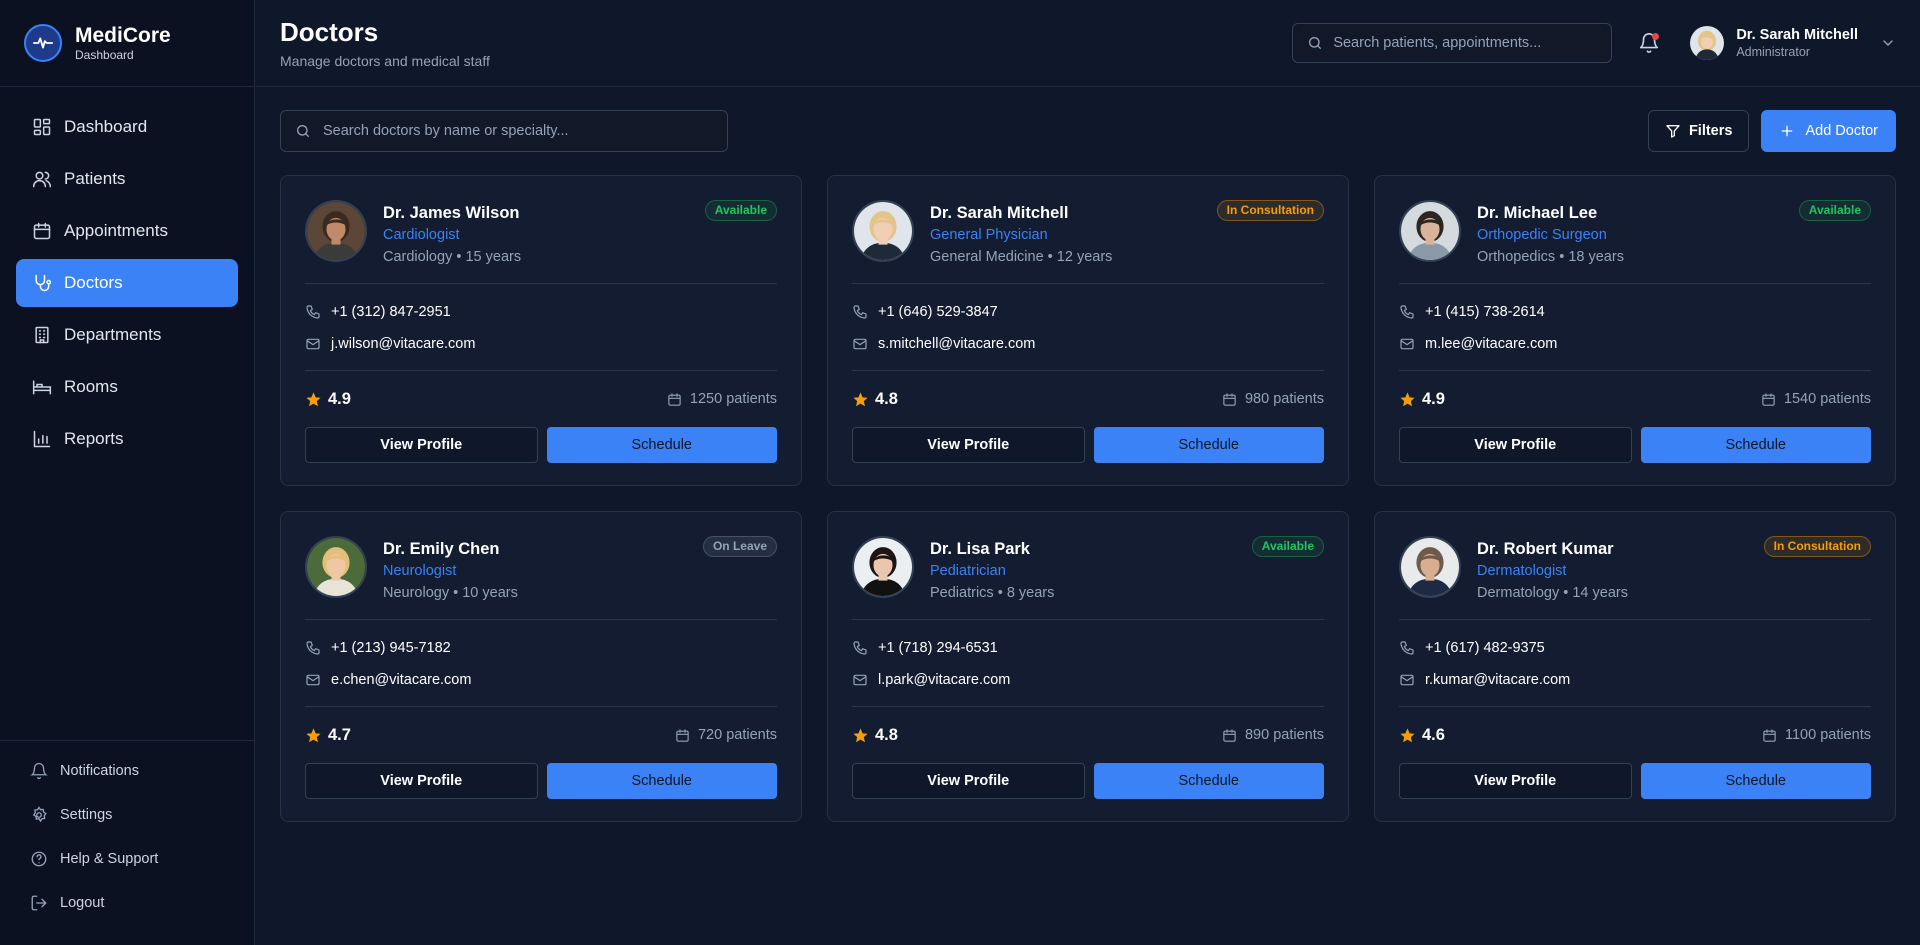 The height and width of the screenshot is (945, 1920). What do you see at coordinates (1491, 344) in the screenshot?
I see `email-text: m.lee@vitacare.com` at bounding box center [1491, 344].